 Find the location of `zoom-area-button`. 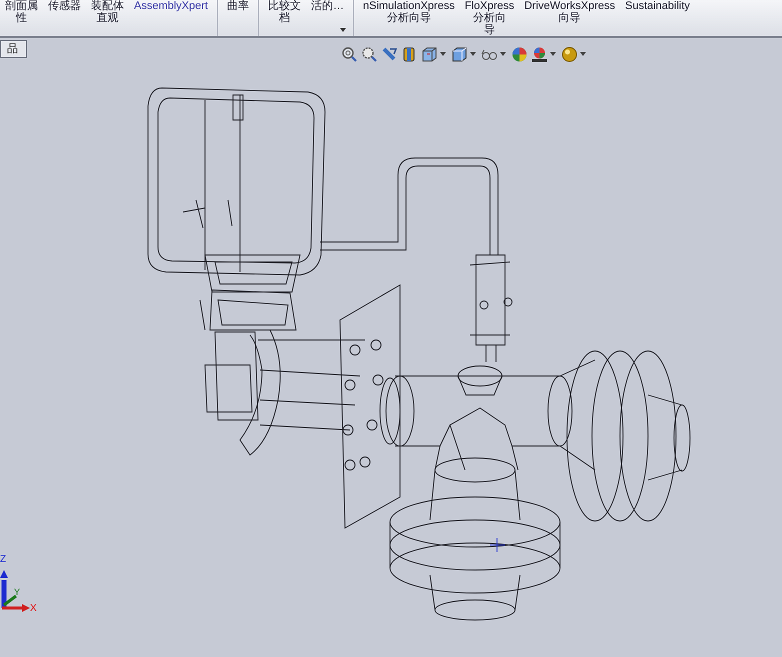

zoom-area-button is located at coordinates (369, 54).